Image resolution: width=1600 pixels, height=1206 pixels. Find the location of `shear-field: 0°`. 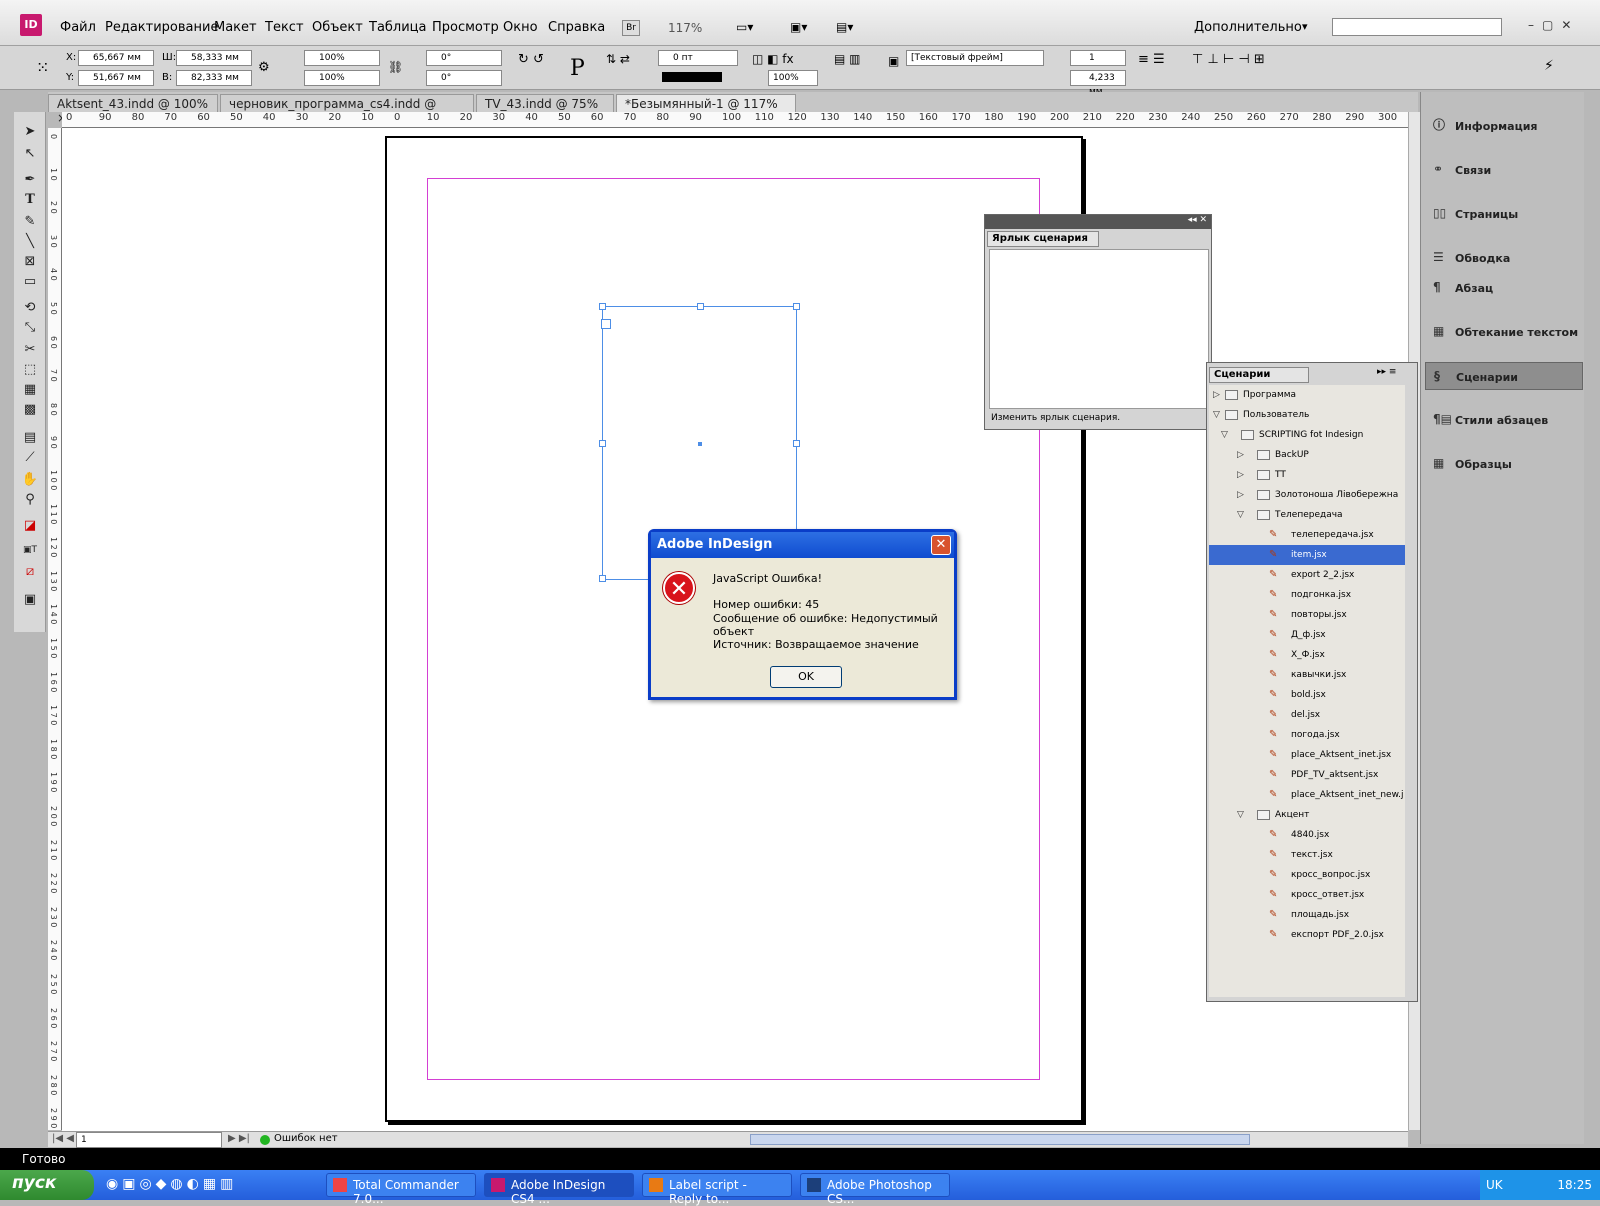

shear-field: 0° is located at coordinates (464, 78).